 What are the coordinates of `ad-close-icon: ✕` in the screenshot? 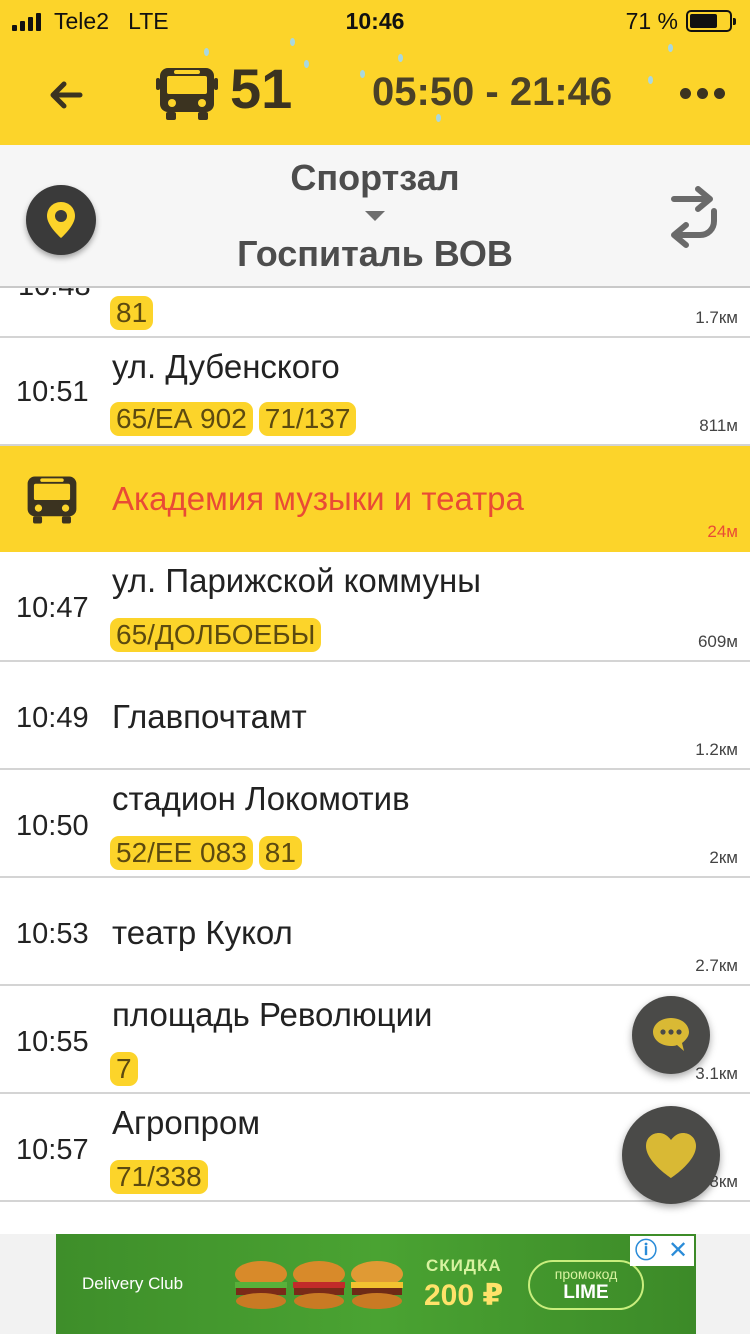 It's located at (678, 1251).